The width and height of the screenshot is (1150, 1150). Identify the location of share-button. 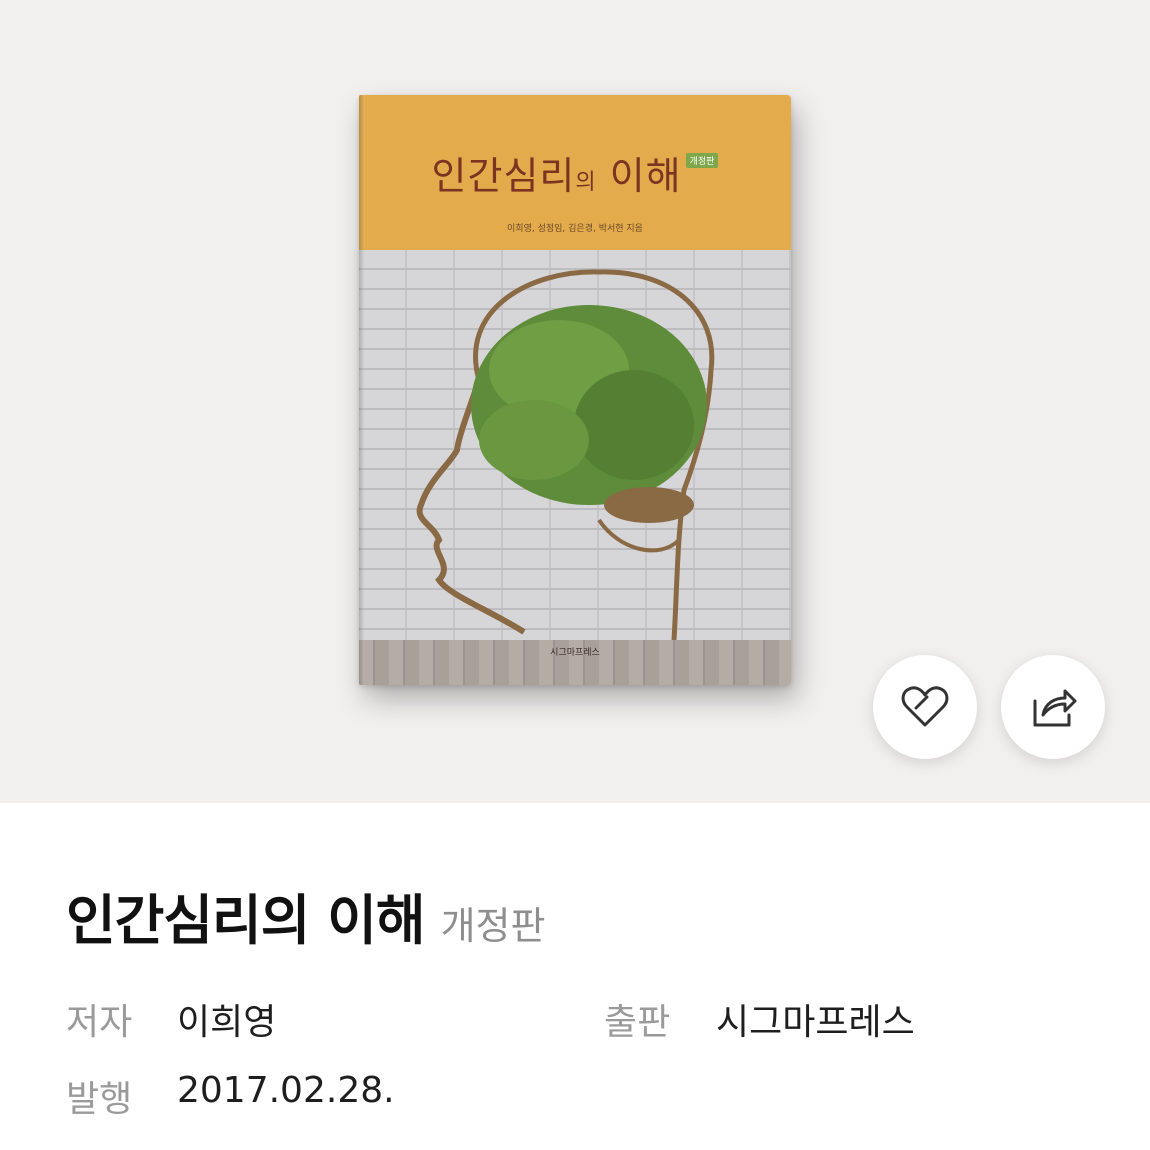
(1053, 707).